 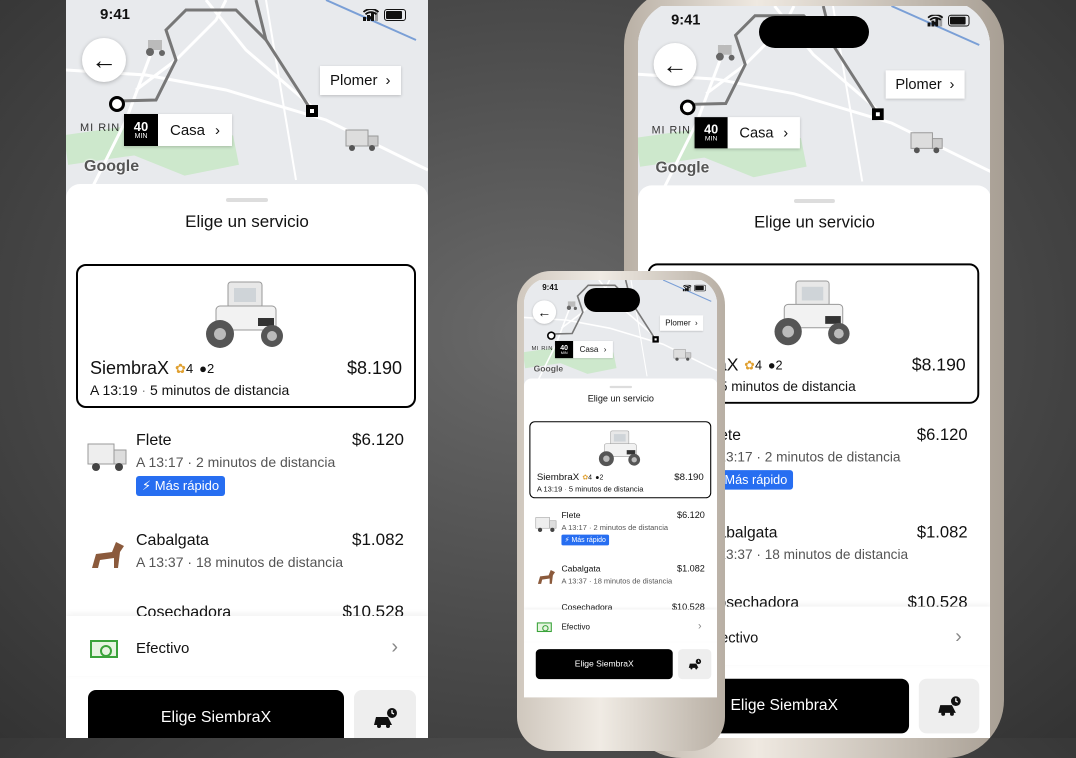 What do you see at coordinates (180, 368) in the screenshot?
I see `wheat-icon: ✿` at bounding box center [180, 368].